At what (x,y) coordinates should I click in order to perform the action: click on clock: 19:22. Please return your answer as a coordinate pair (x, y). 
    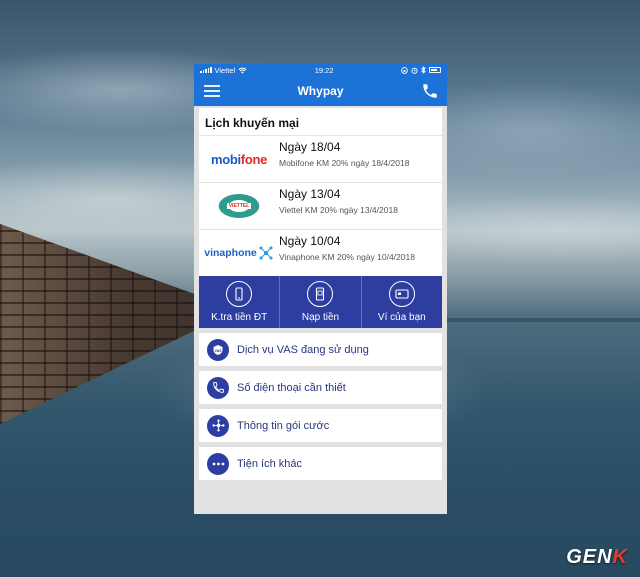
    Looking at the image, I should click on (324, 70).